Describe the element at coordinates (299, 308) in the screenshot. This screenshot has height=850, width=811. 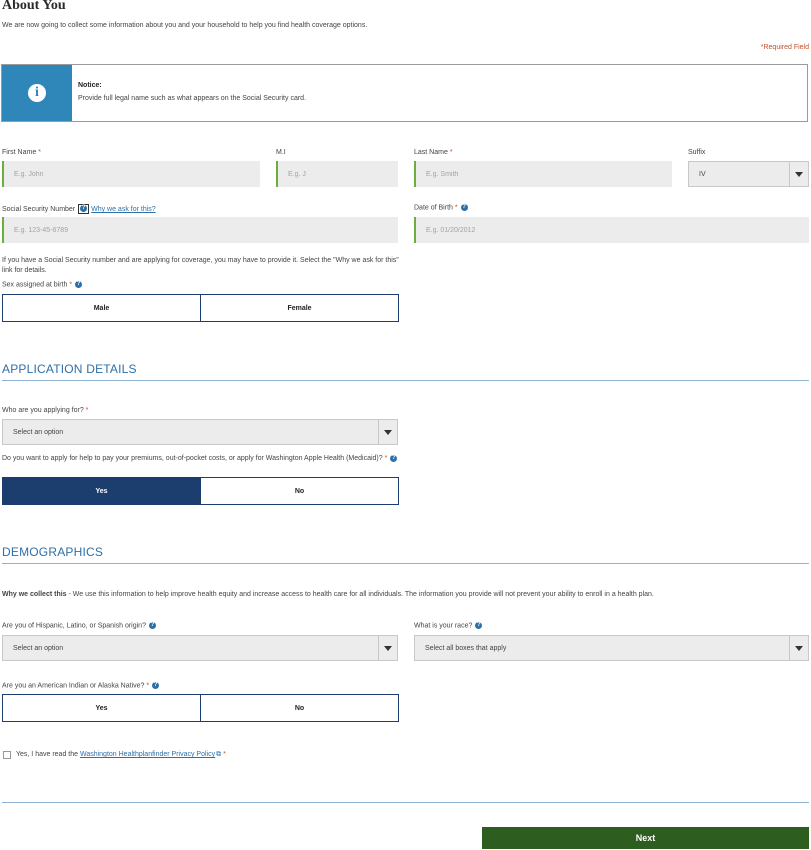
I see `sex-option-female: Female` at that location.